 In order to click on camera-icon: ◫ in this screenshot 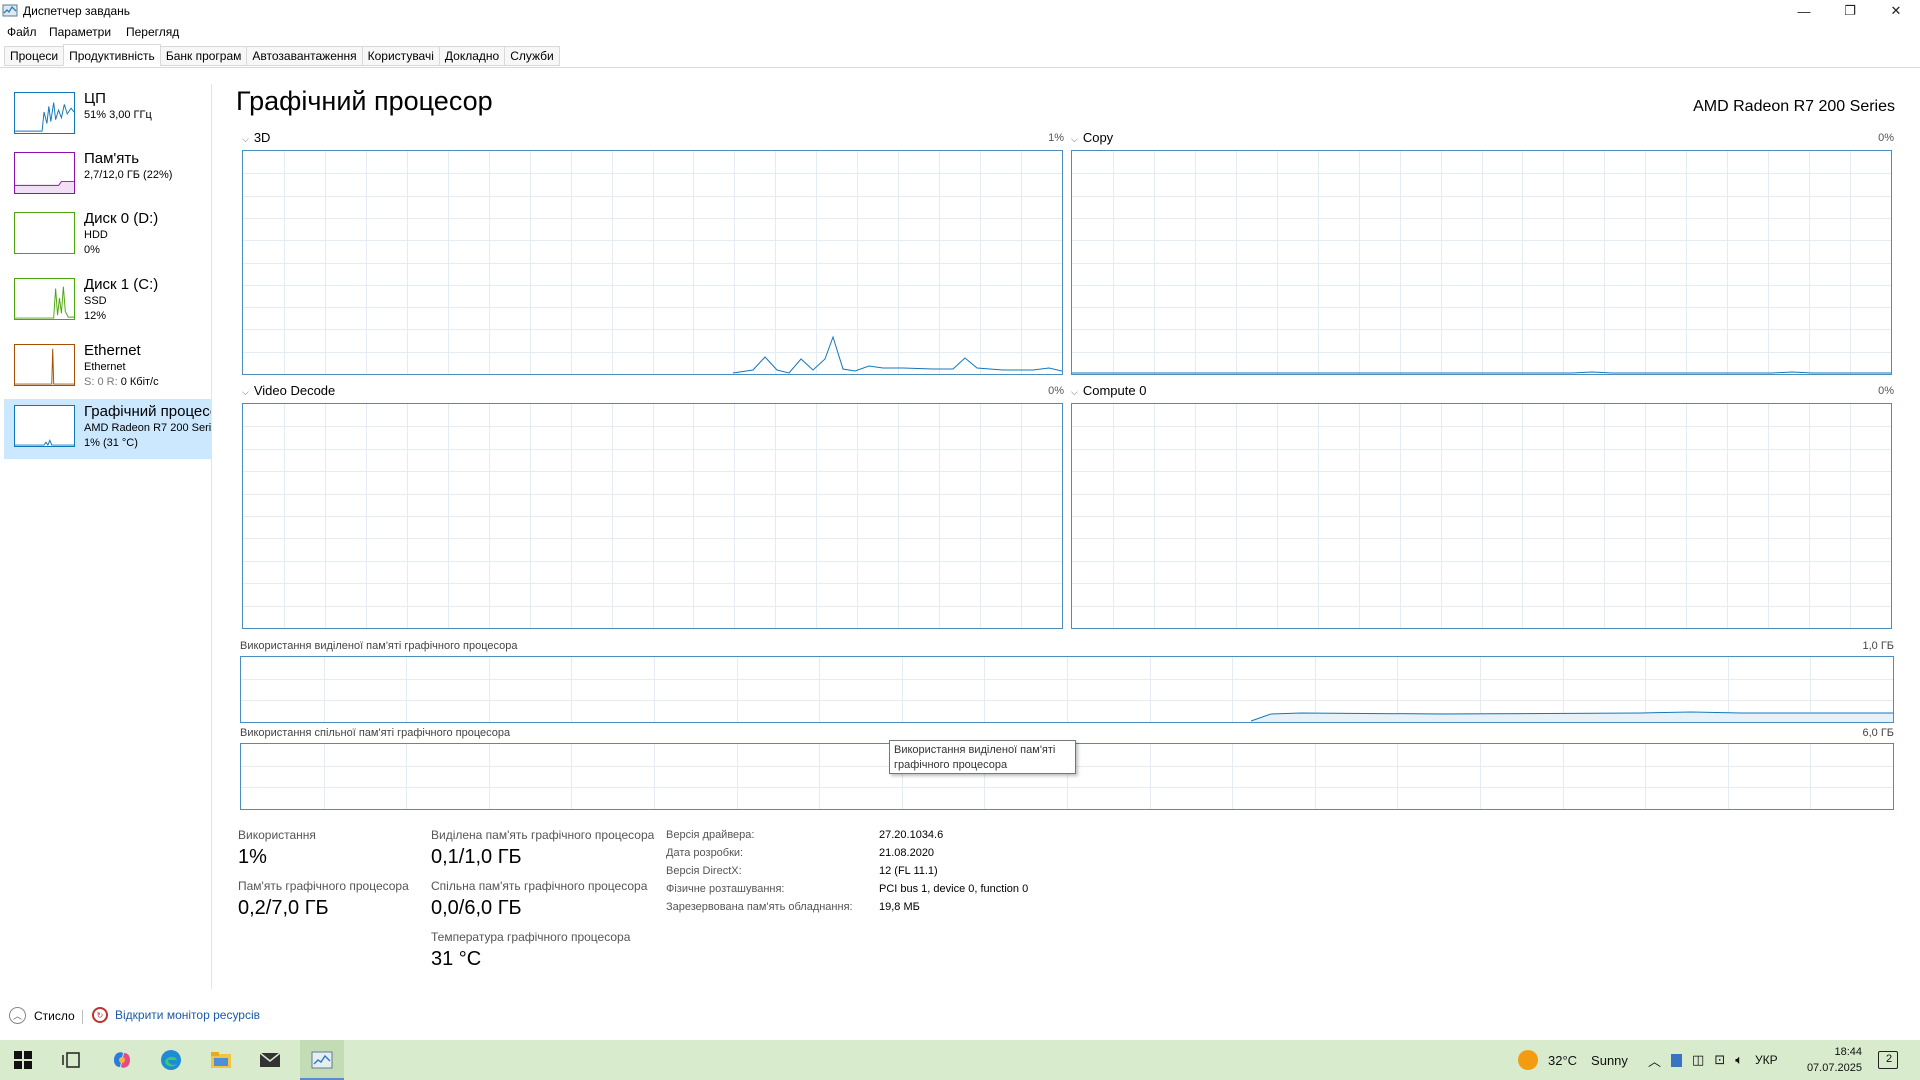, I will do `click(1698, 1060)`.